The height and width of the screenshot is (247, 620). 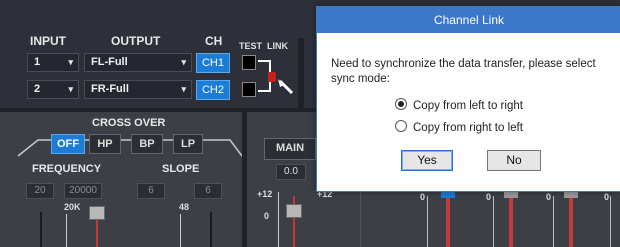 What do you see at coordinates (401, 104) in the screenshot?
I see `radio-selected-icon` at bounding box center [401, 104].